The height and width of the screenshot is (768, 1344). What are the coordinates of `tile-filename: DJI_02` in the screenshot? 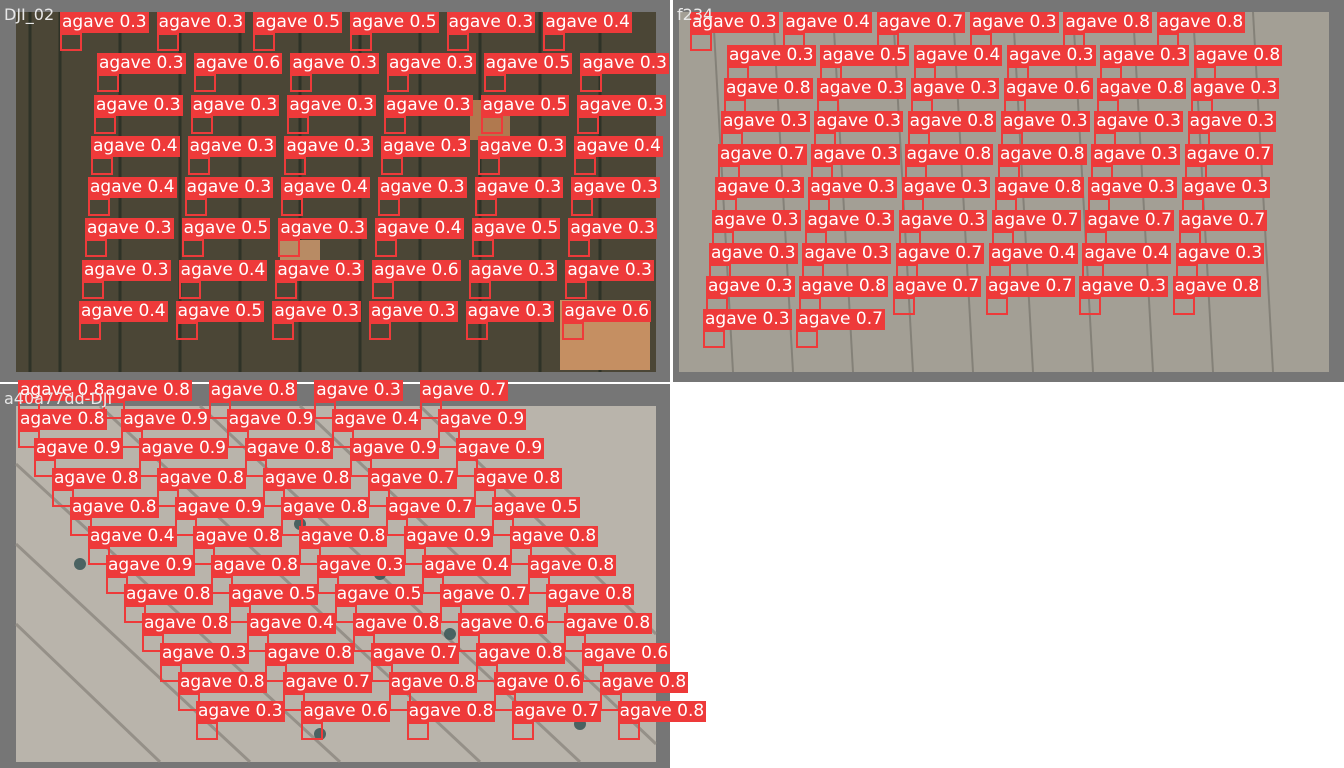 It's located at (29, 14).